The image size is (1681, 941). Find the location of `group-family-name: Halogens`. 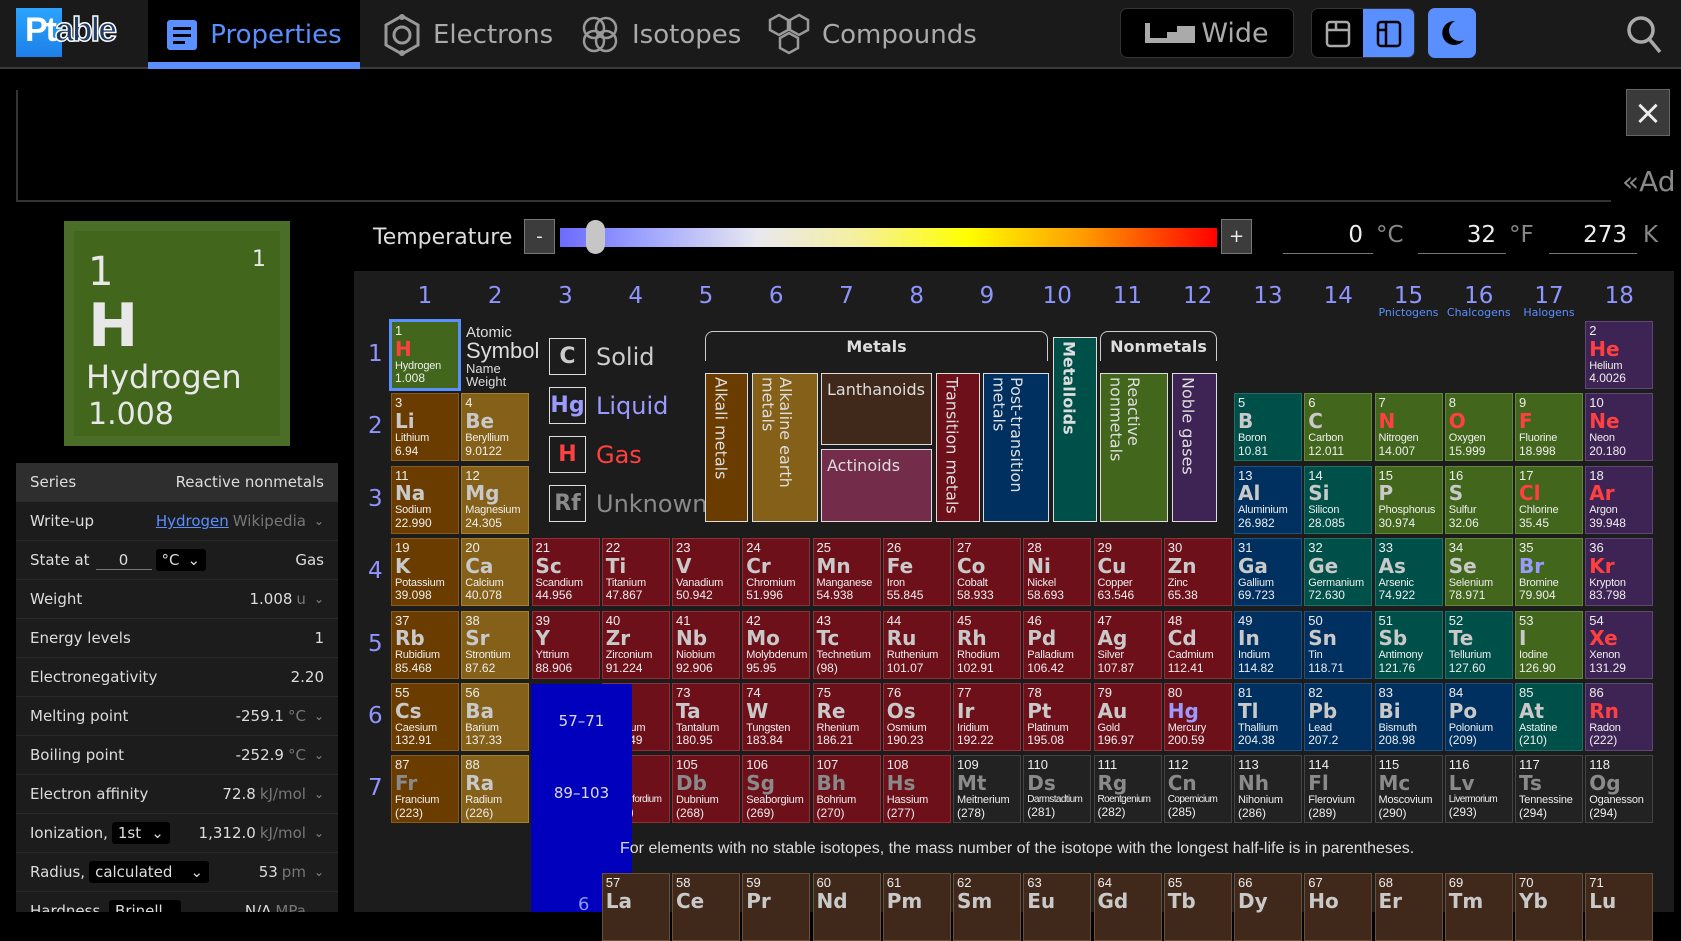

group-family-name: Halogens is located at coordinates (1549, 312).